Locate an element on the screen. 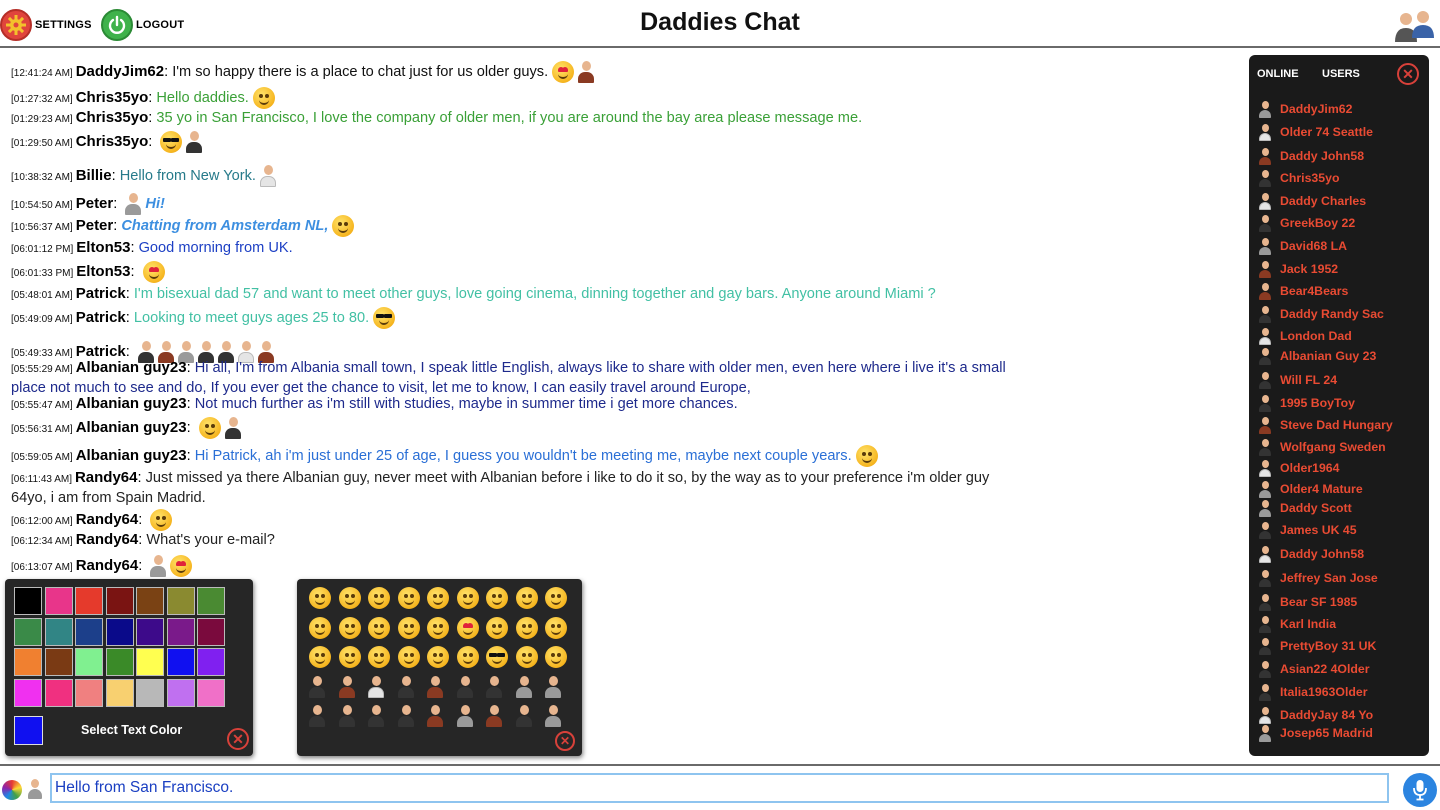 This screenshot has height=810, width=1440. user-list-item: Wolfgang Sweden is located at coordinates (1339, 447).